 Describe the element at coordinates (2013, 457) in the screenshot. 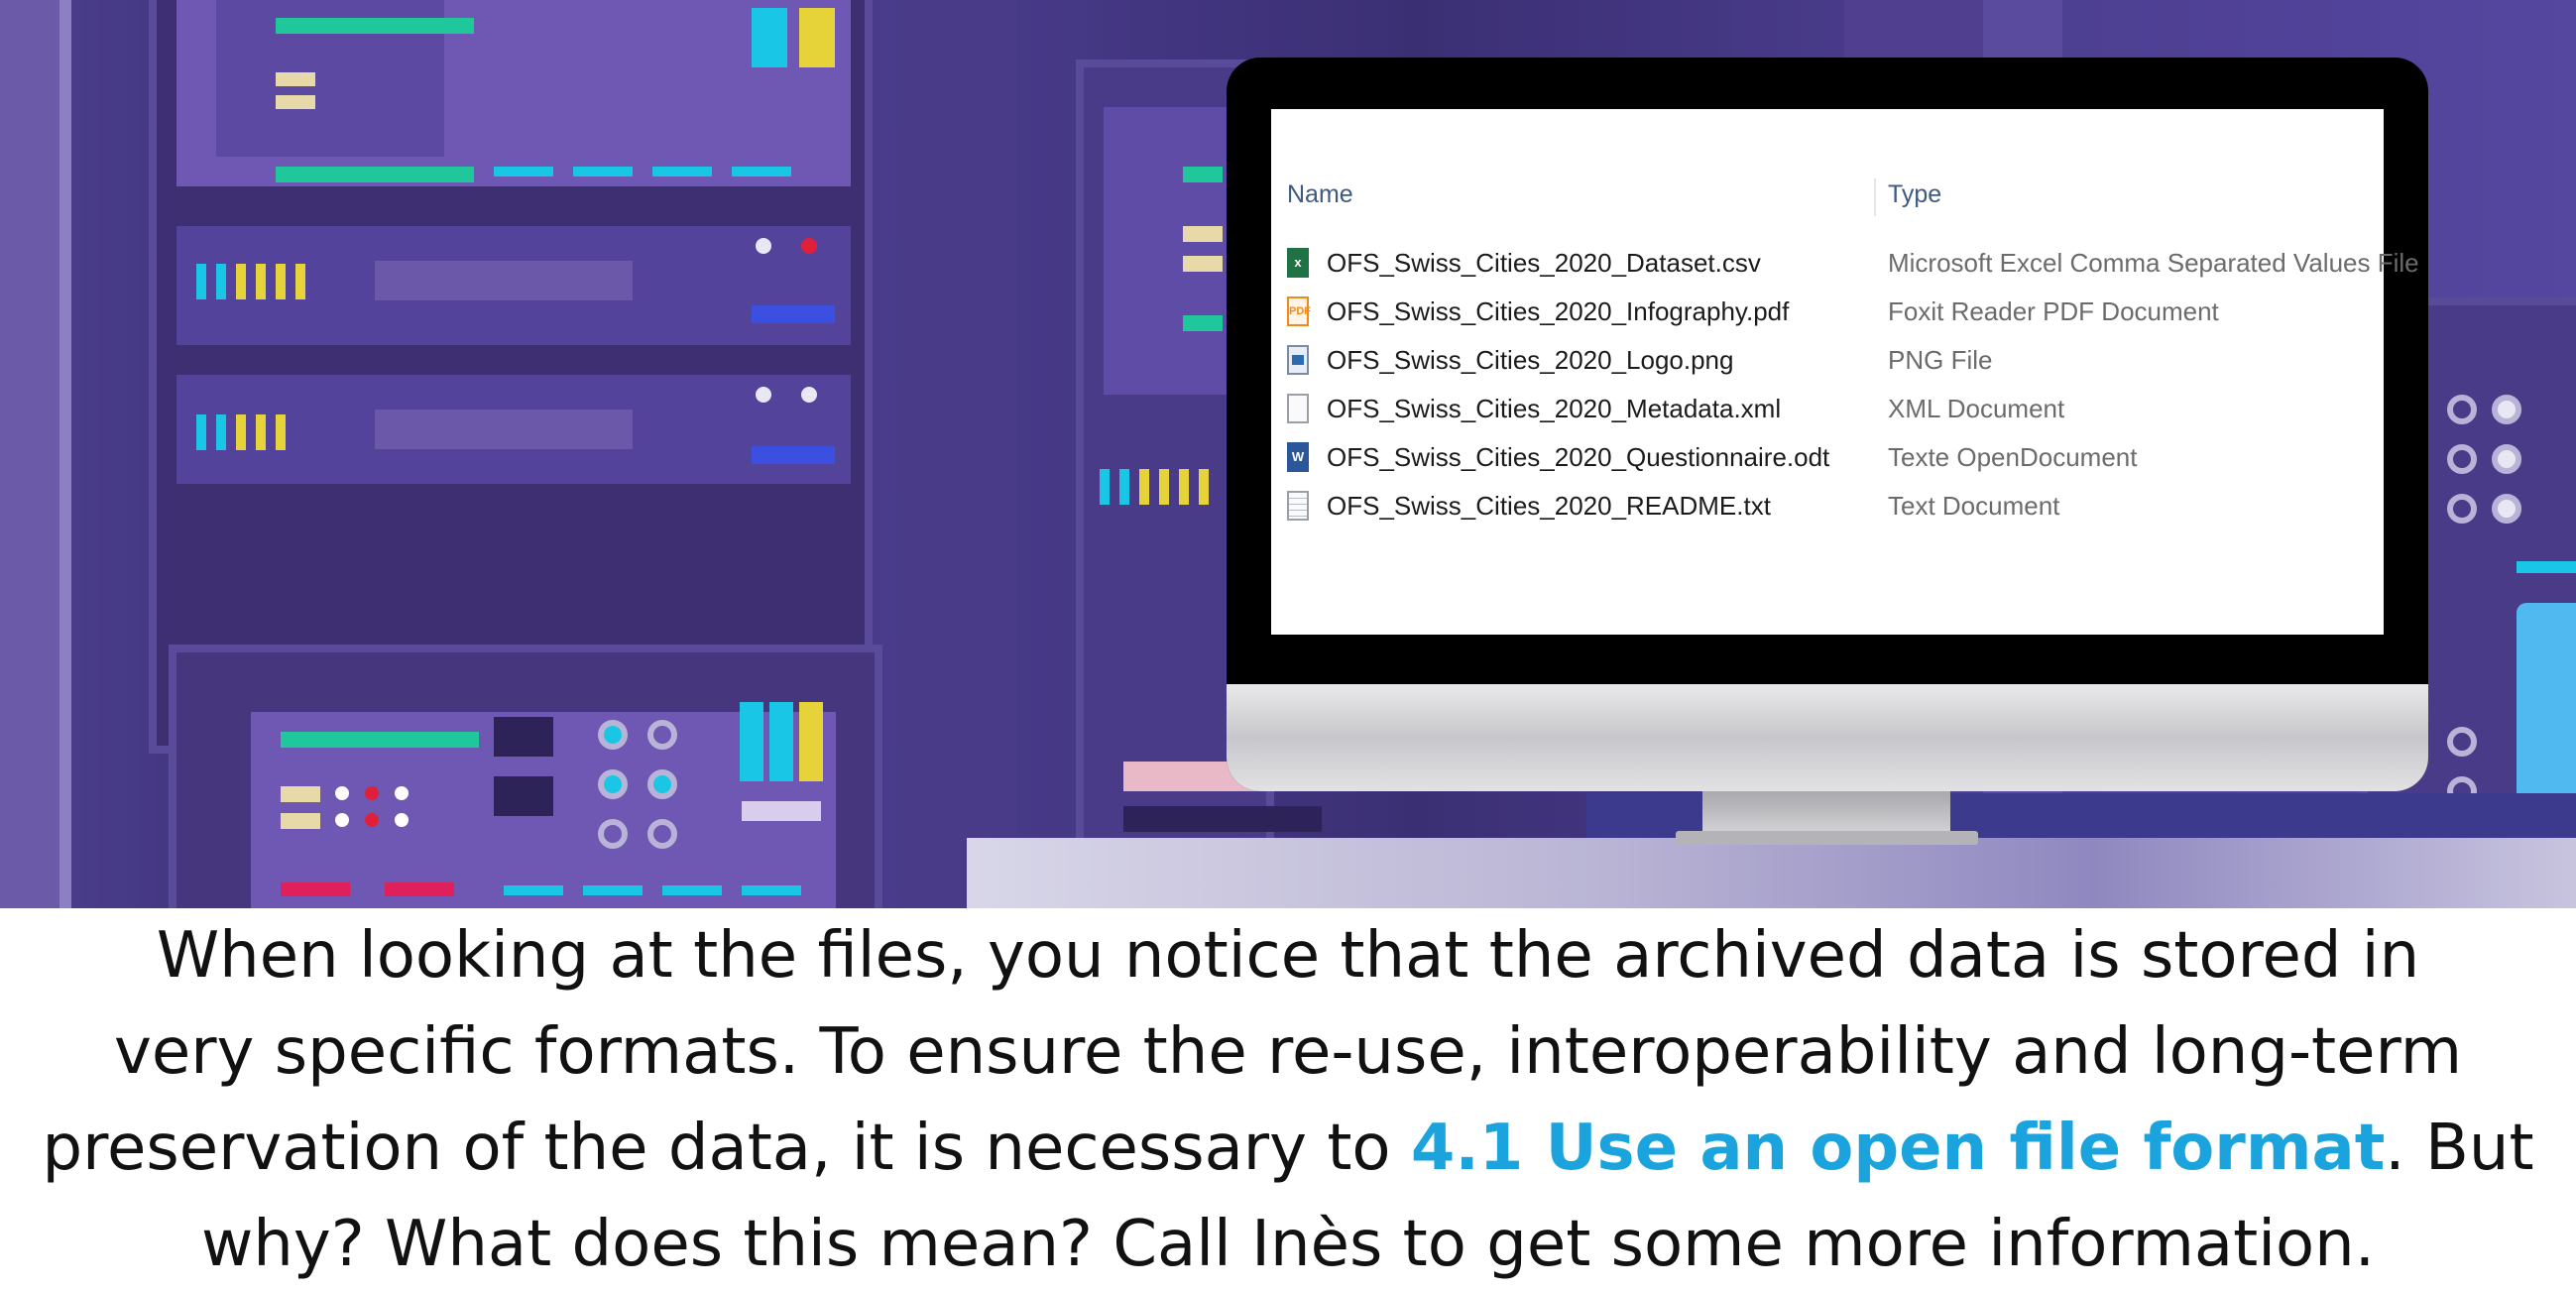

I see `file-type: Texte OpenDocument` at that location.